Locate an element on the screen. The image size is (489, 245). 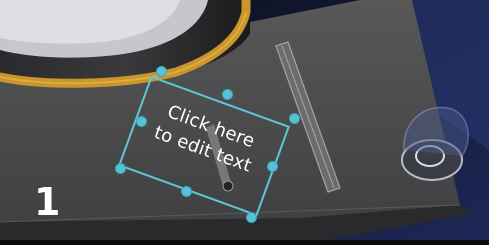
handle-bottom-mid is located at coordinates (186, 191).